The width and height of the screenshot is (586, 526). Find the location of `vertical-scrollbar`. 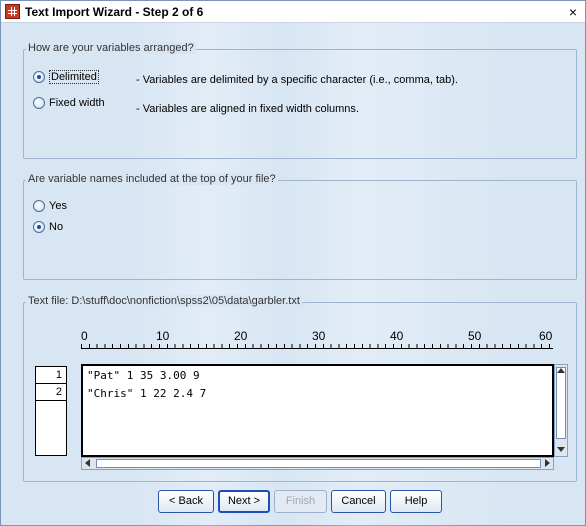

vertical-scrollbar is located at coordinates (561, 410).